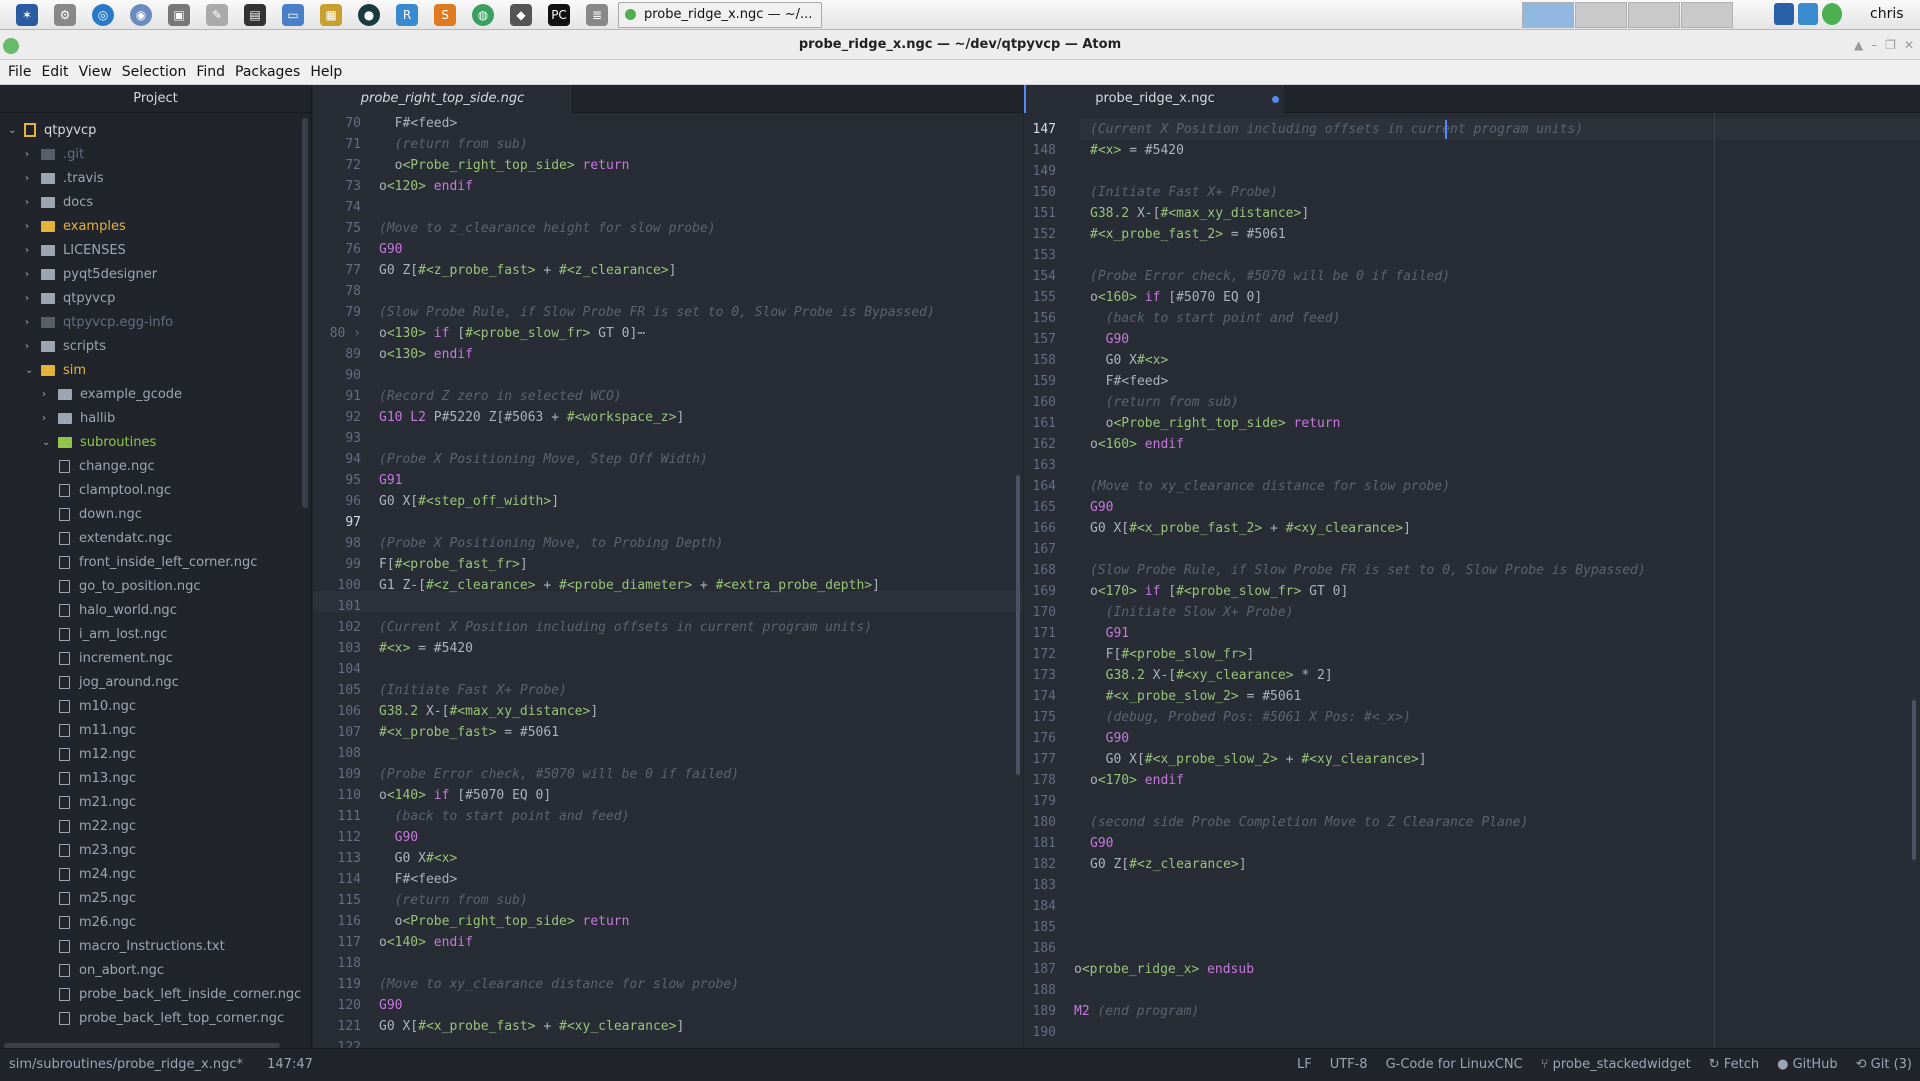 This screenshot has width=1920, height=1081. What do you see at coordinates (1360, 150) in the screenshot?
I see `code-line: #<x> = #5420` at bounding box center [1360, 150].